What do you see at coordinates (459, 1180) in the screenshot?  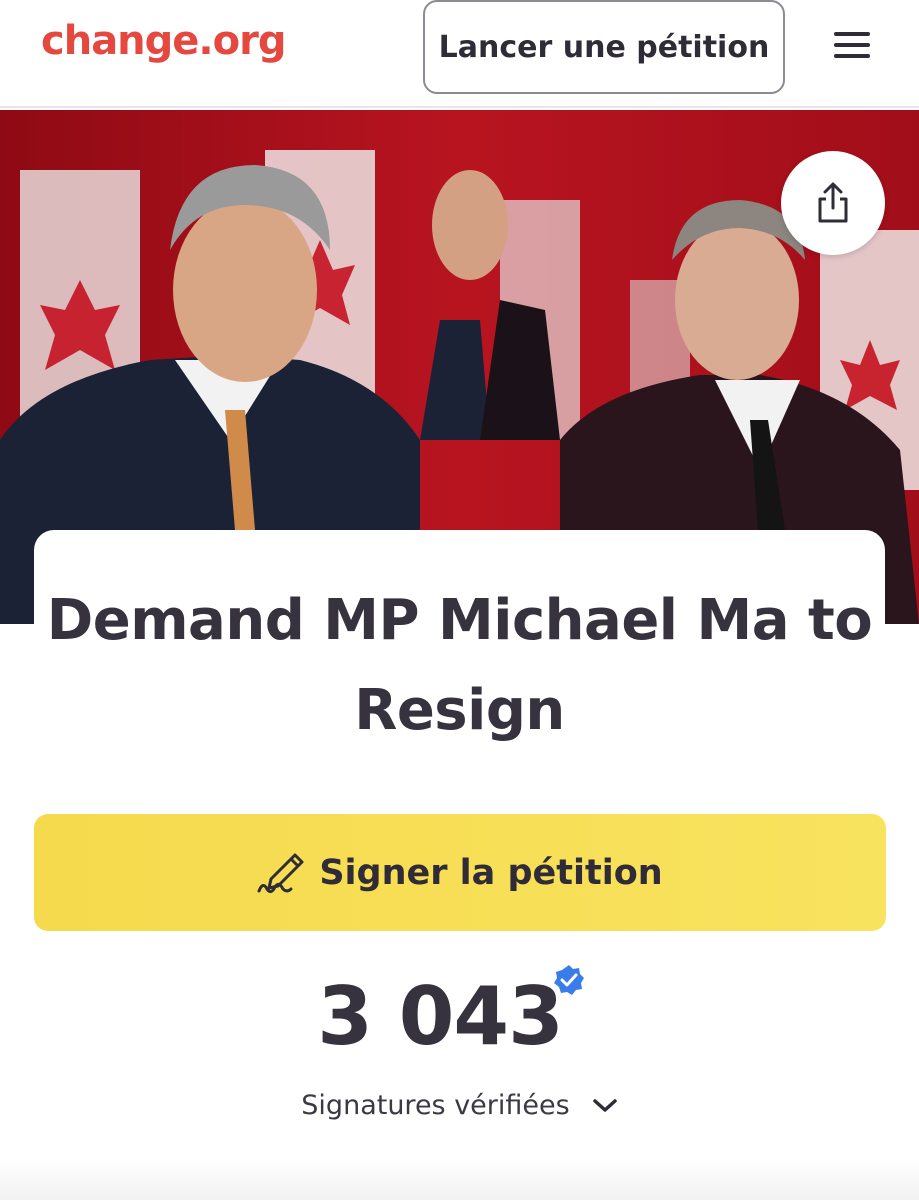 I see `bottom-fade` at bounding box center [459, 1180].